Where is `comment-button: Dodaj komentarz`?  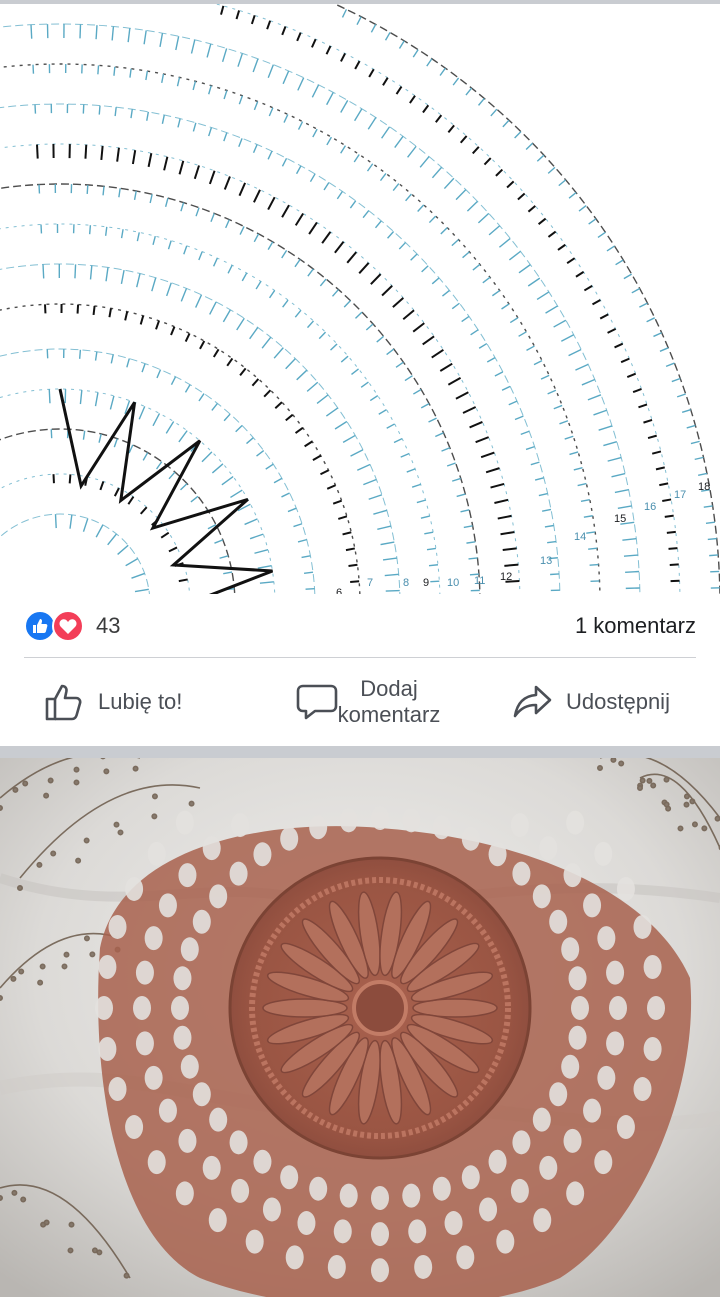
comment-button: Dodaj komentarz is located at coordinates (375, 702).